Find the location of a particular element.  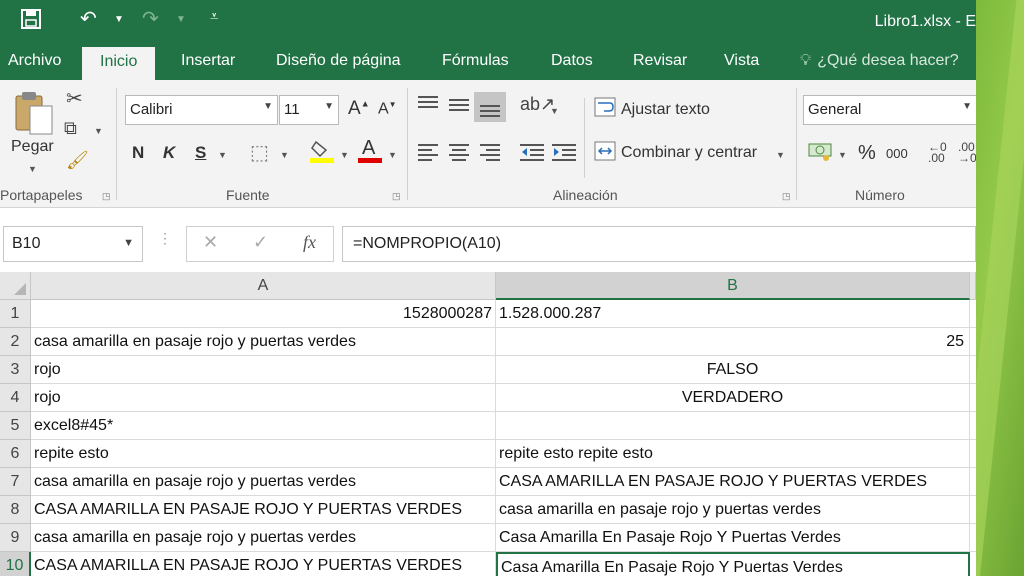

merge-center-icon is located at coordinates (605, 153).